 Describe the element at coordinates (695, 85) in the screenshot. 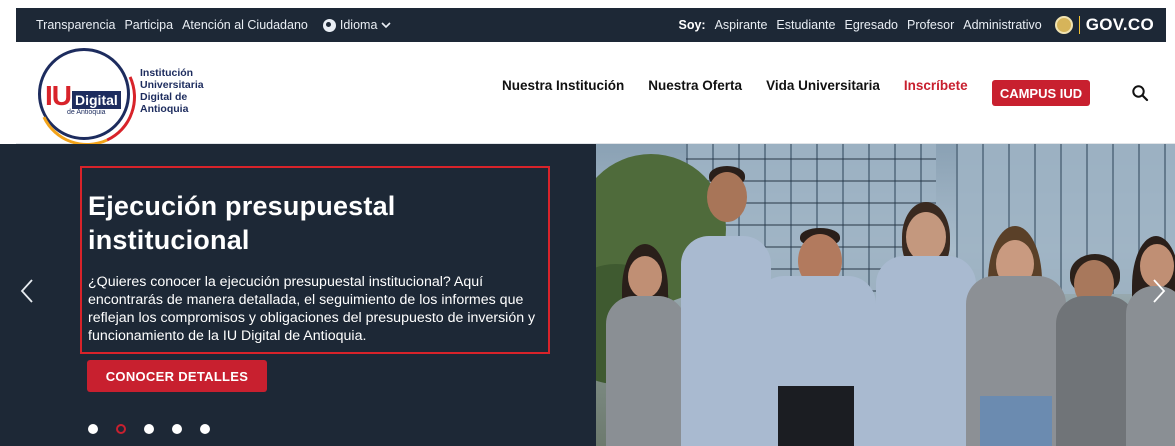

I see `nav-nuestra-oferta: Nuestra Oferta` at that location.